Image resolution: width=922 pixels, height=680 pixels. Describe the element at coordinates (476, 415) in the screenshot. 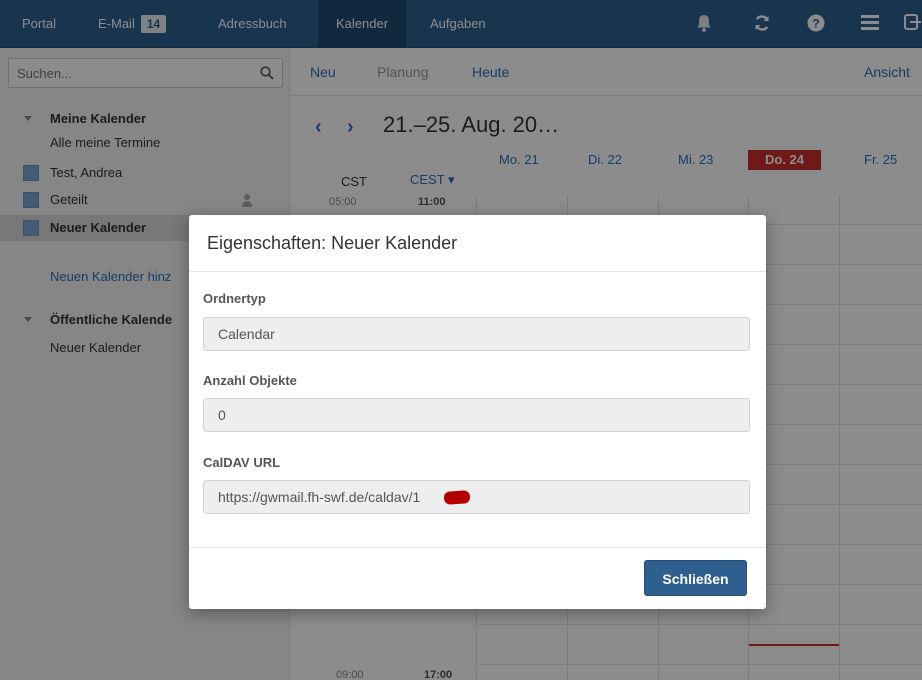

I see `object-count-field: 0` at that location.